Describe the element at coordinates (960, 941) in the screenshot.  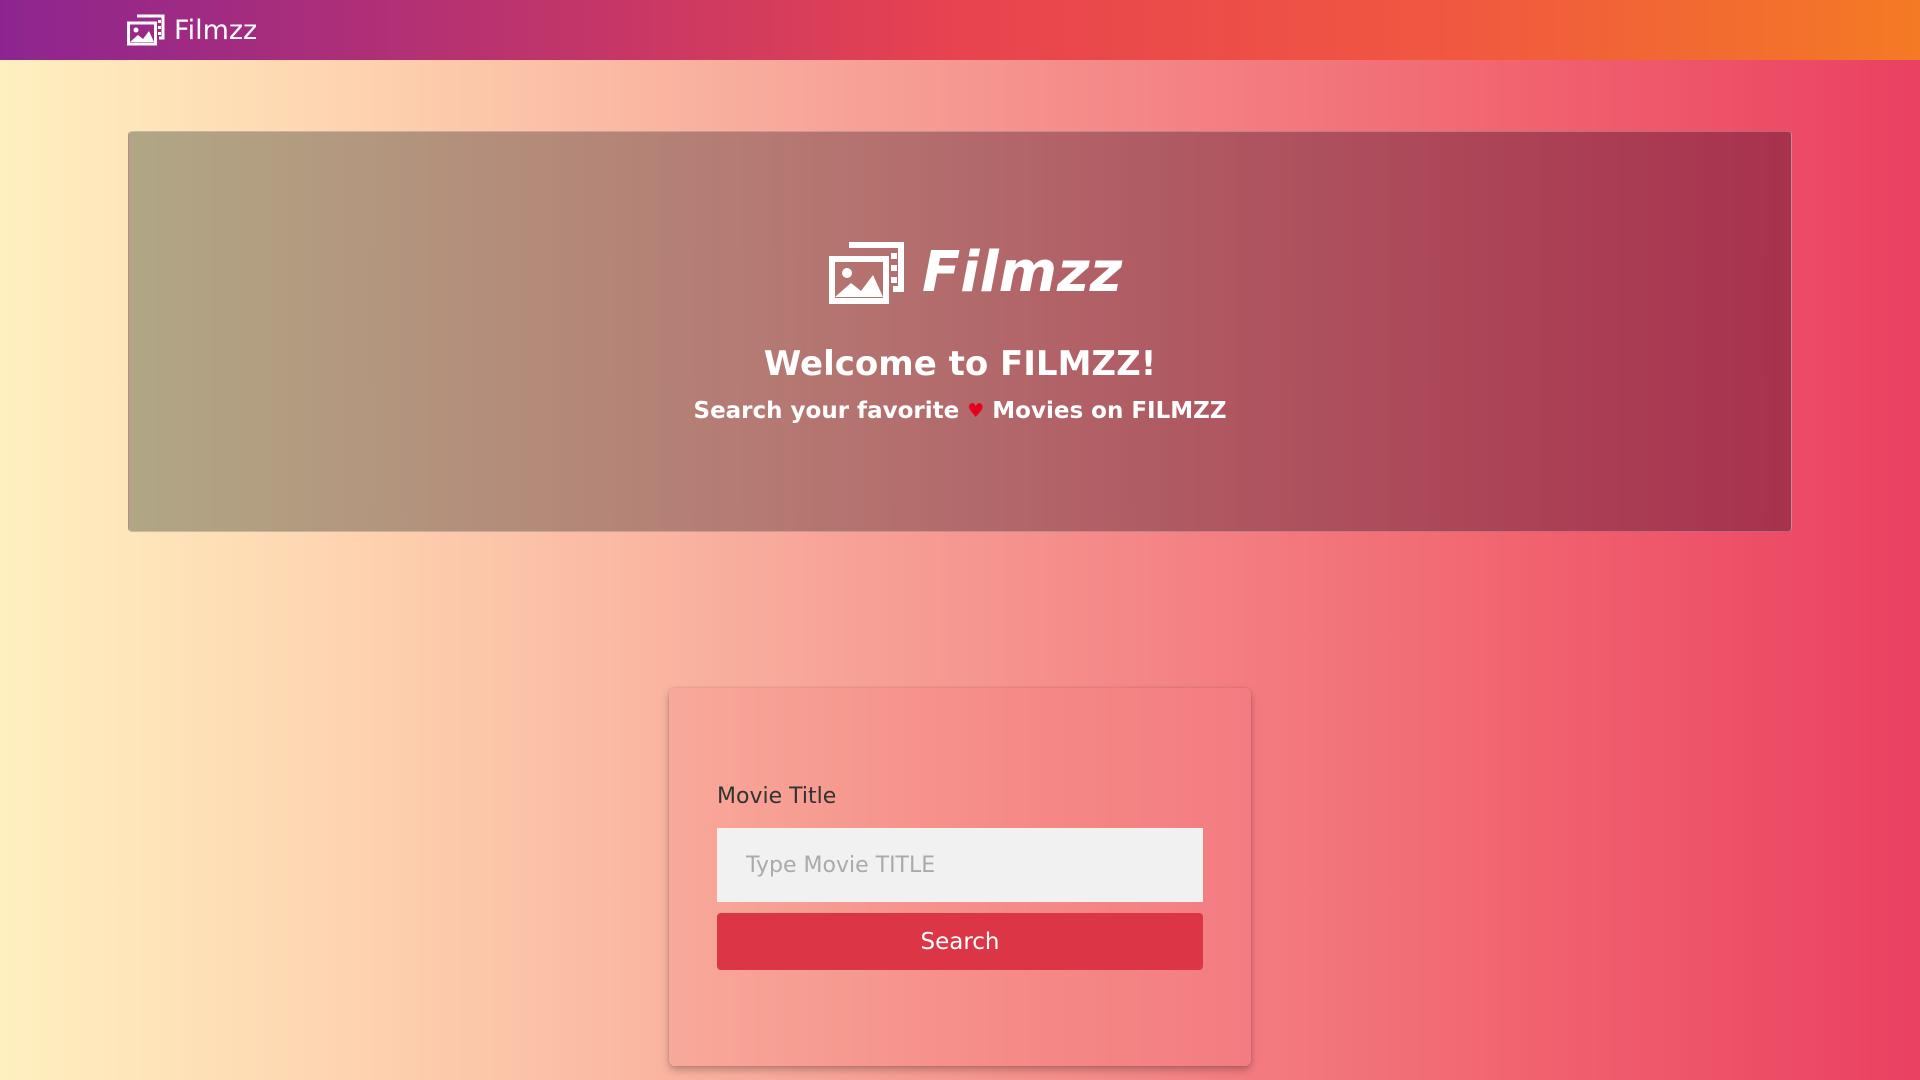
I see `search-button: Search` at that location.